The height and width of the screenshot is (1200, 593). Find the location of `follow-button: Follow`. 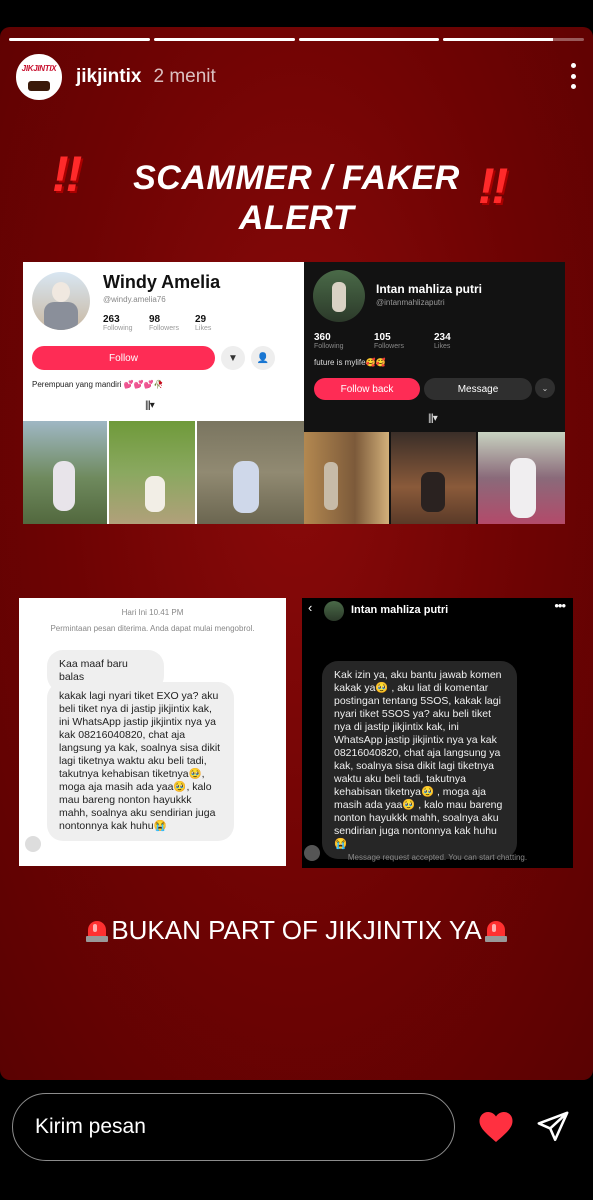

follow-button: Follow is located at coordinates (123, 358).